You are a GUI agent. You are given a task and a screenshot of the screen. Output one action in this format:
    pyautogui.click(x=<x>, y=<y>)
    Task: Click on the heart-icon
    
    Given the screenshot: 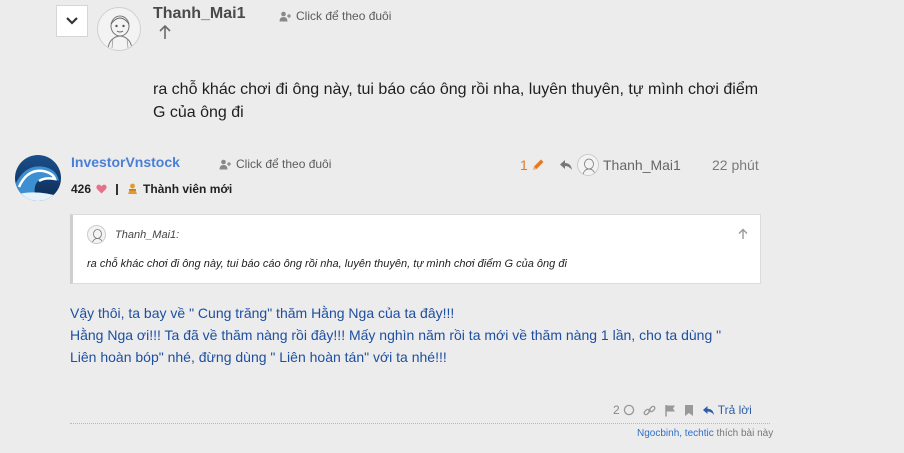 What is the action you would take?
    pyautogui.click(x=101, y=189)
    